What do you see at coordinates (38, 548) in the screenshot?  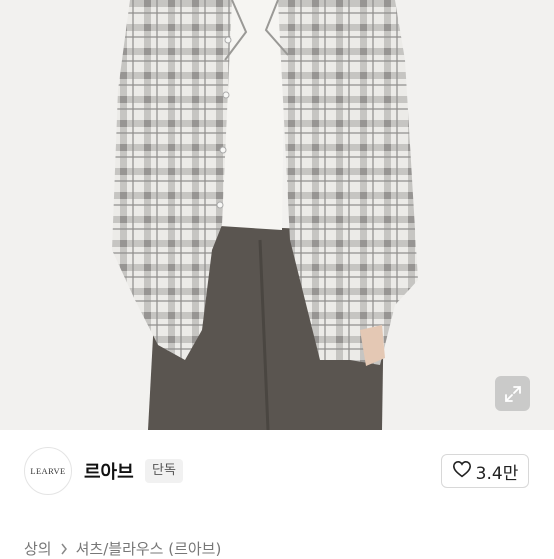 I see `breadcrumb-item-top: 상의` at bounding box center [38, 548].